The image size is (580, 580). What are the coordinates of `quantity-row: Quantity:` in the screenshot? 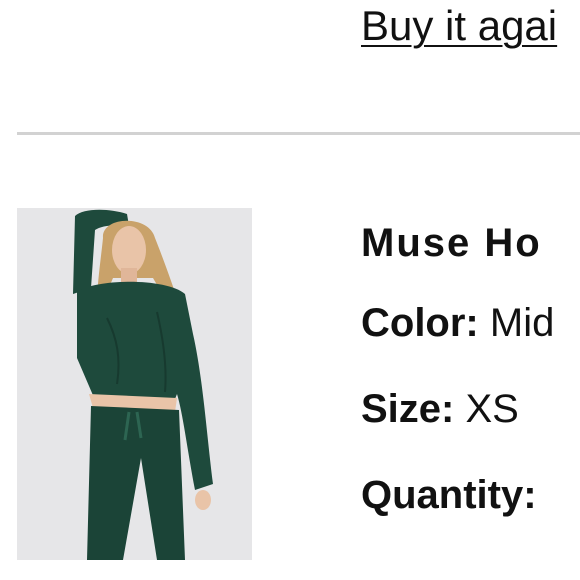 It's located at (457, 495).